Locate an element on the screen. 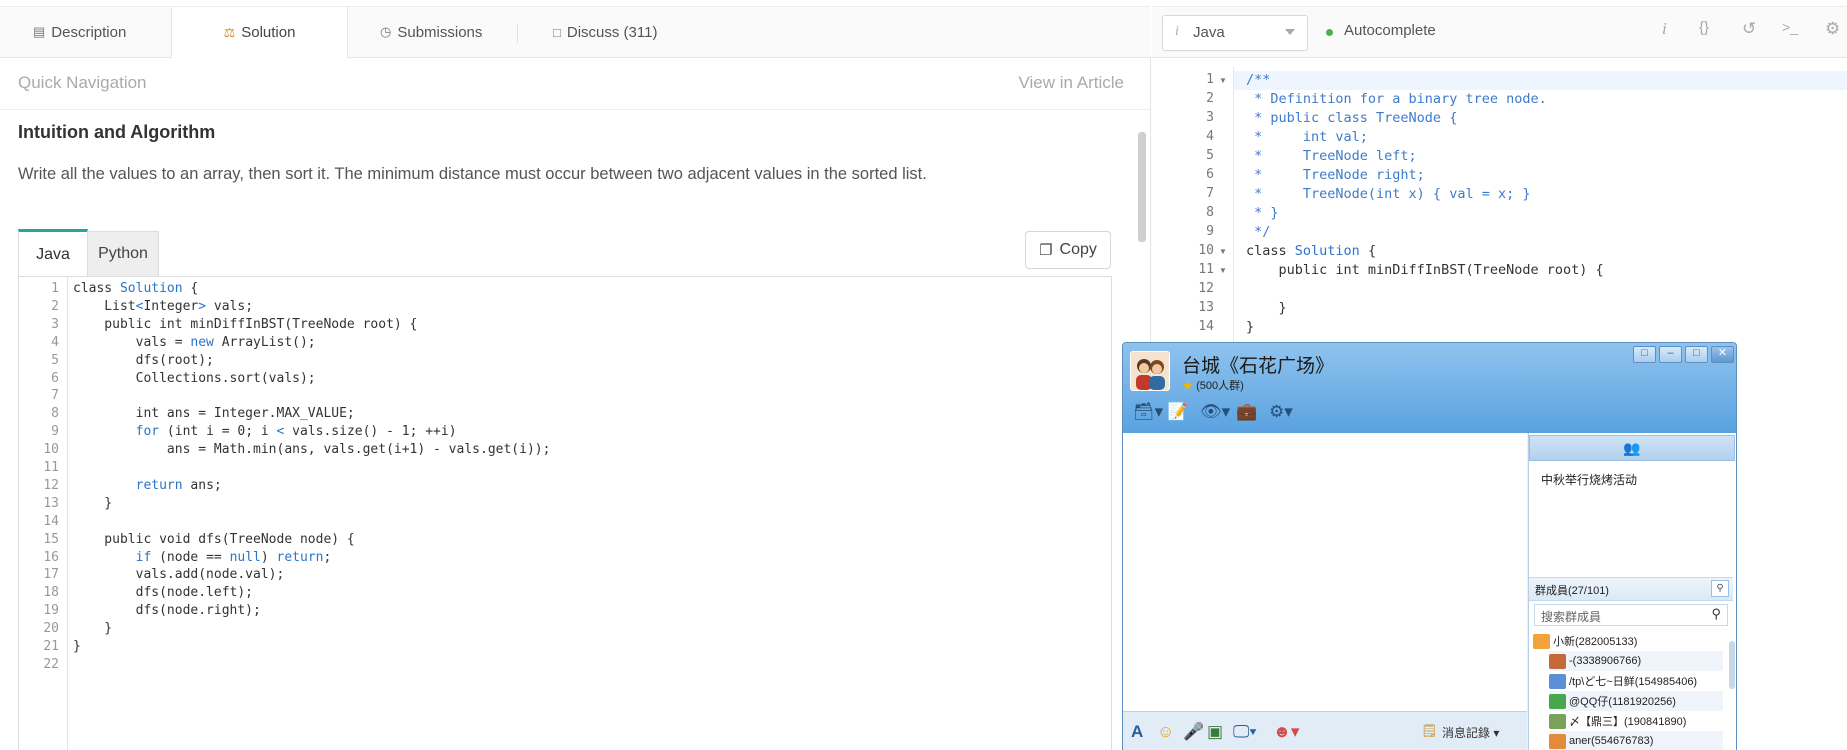 This screenshot has height=750, width=1847. member-search-input: 搜索群成員 ⚲ is located at coordinates (1631, 615).